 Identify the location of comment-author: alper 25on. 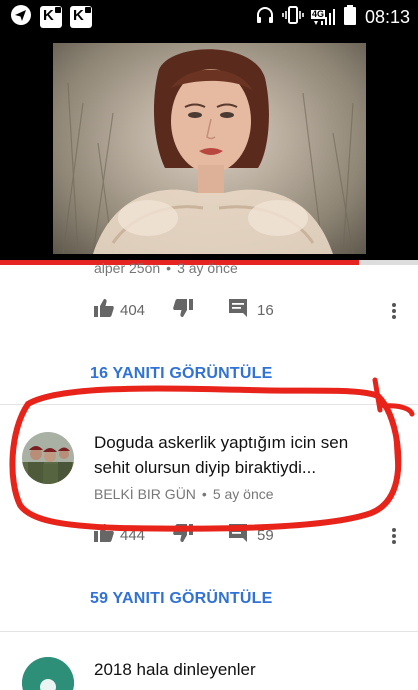
(127, 268).